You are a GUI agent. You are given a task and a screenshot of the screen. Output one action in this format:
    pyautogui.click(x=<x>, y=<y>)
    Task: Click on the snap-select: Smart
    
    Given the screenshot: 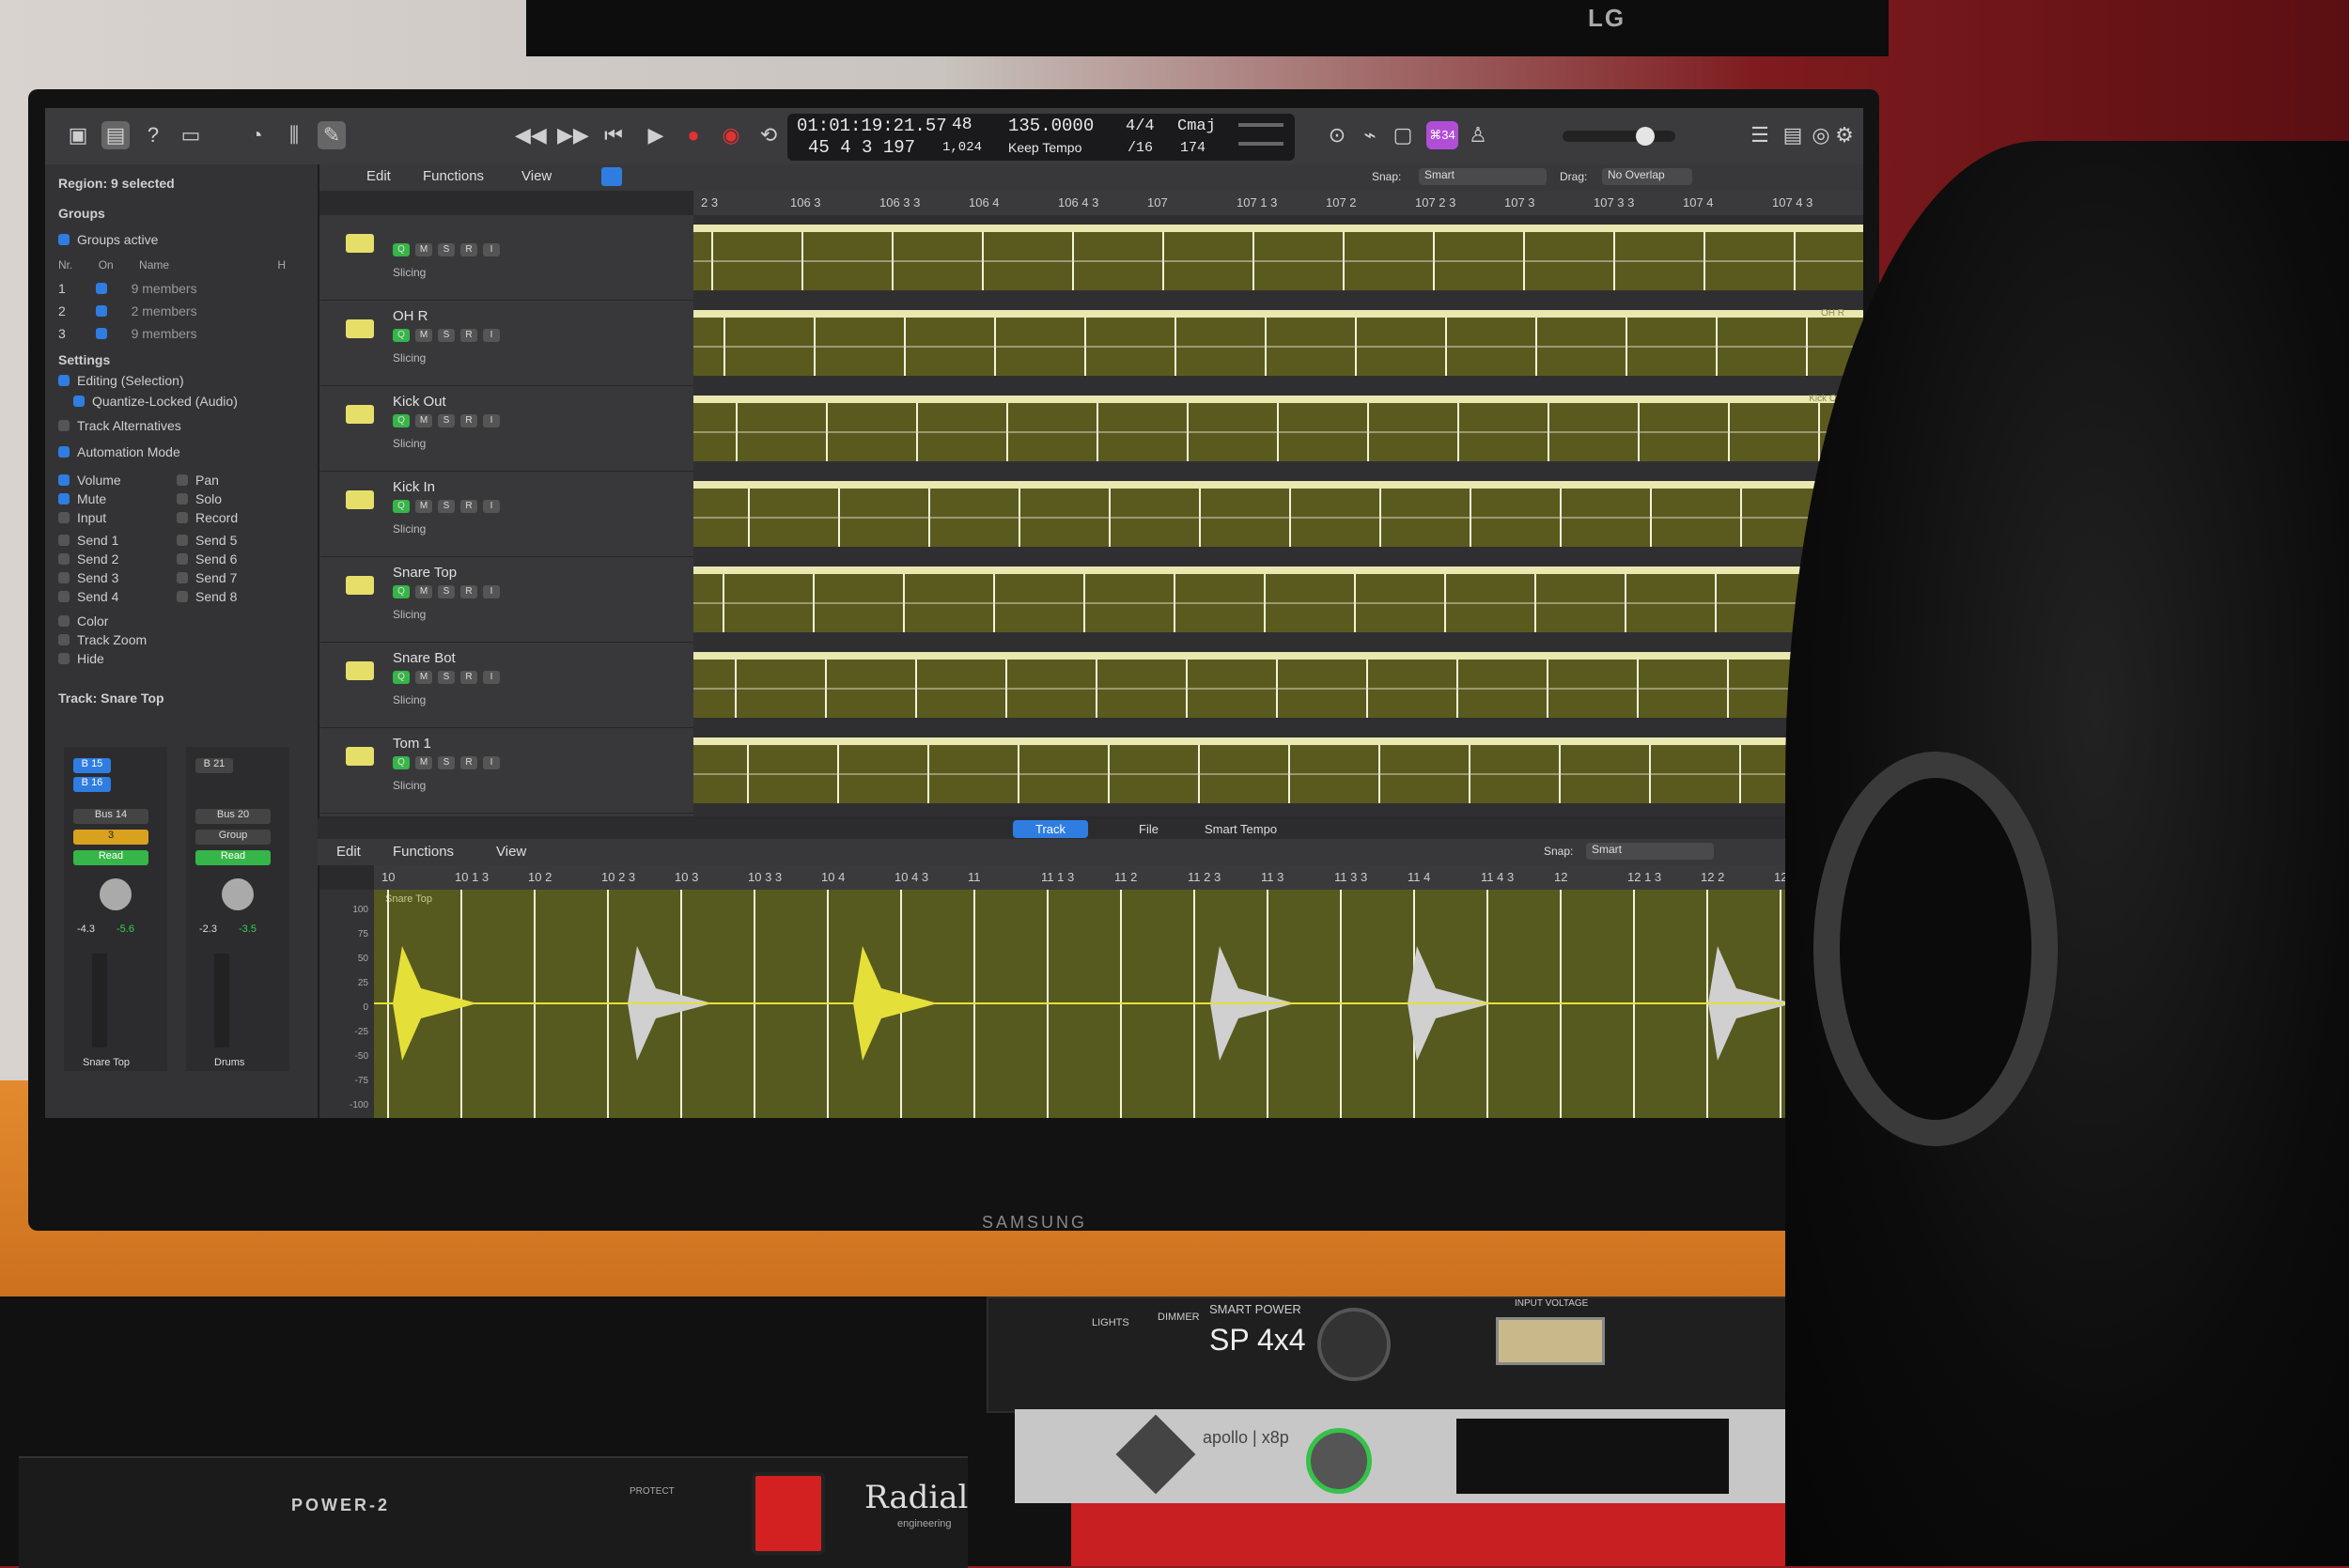 What is the action you would take?
    pyautogui.click(x=1483, y=176)
    